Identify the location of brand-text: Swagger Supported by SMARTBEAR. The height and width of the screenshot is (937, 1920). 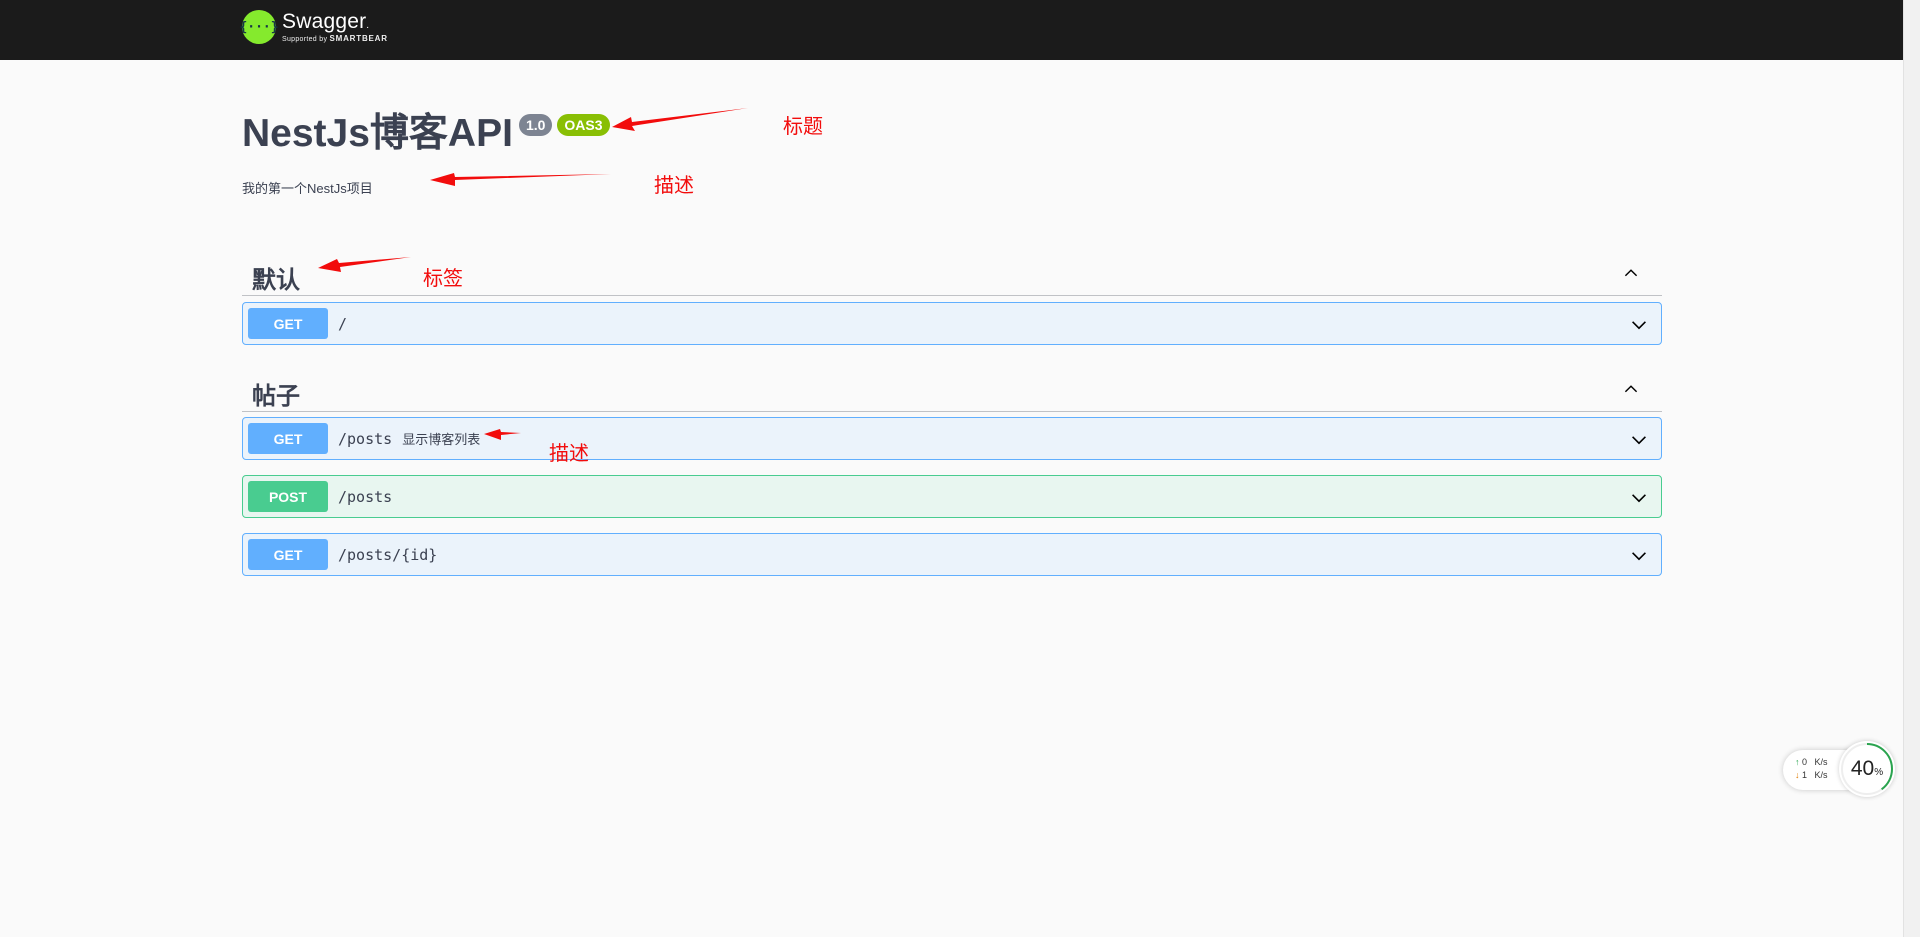
(335, 27).